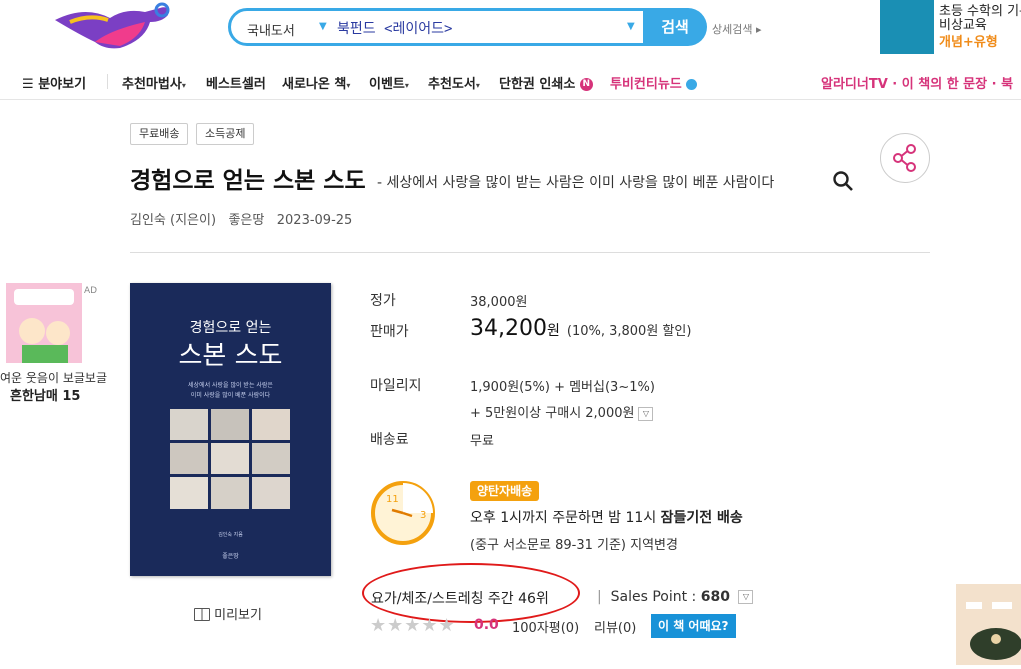 This screenshot has height=669, width=1021. Describe the element at coordinates (486, 625) in the screenshot. I see `rating-score: 0.0` at that location.